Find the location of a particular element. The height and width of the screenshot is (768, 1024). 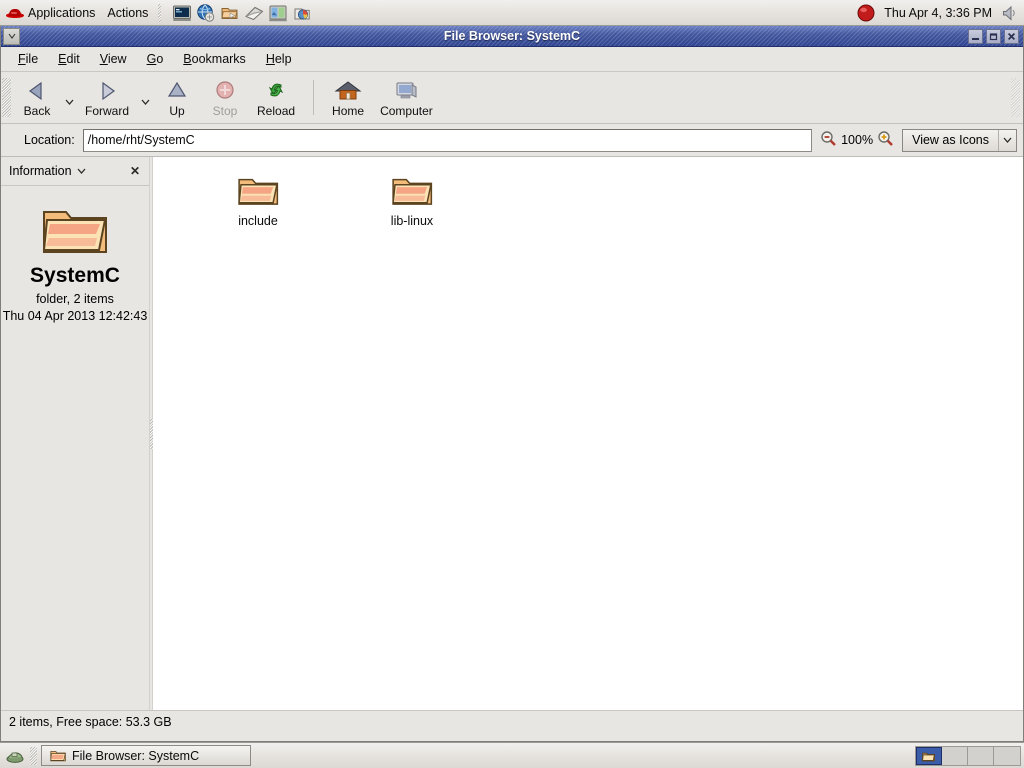

window-menu-button is located at coordinates (11, 36).